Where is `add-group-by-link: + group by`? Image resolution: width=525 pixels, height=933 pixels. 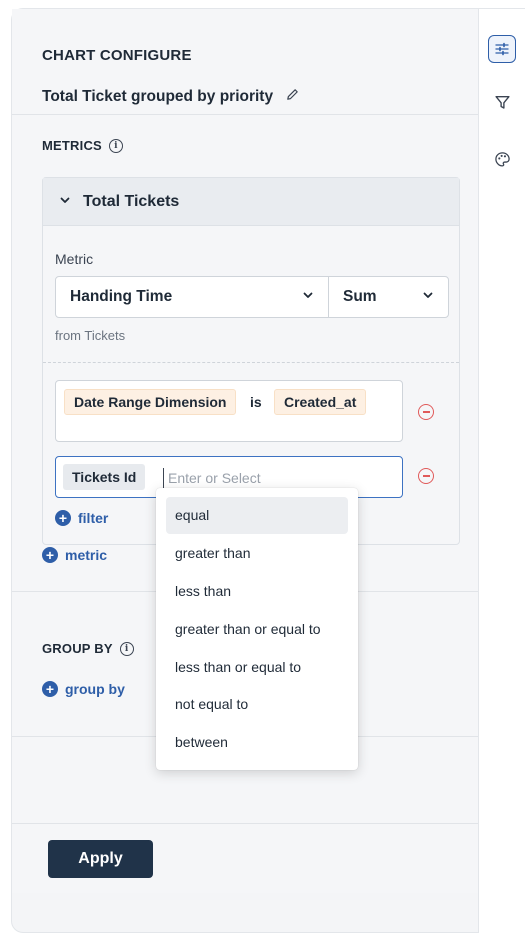 add-group-by-link: + group by is located at coordinates (83, 689).